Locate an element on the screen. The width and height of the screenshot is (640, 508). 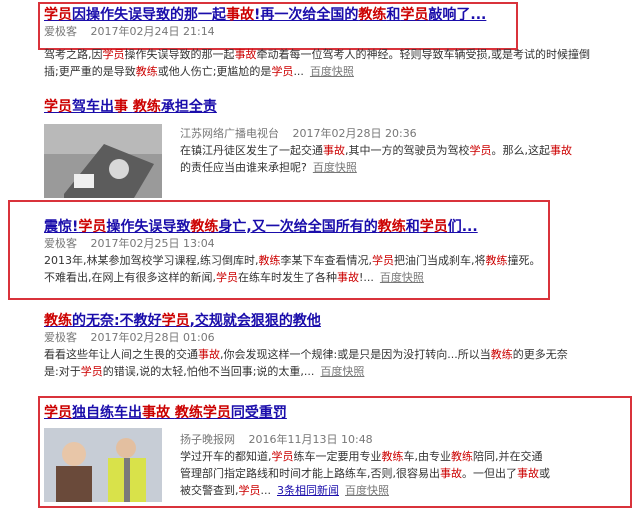
result-meta-4: 爱极客 2017年02月28日 01:06 is located at coordinates (324, 338).